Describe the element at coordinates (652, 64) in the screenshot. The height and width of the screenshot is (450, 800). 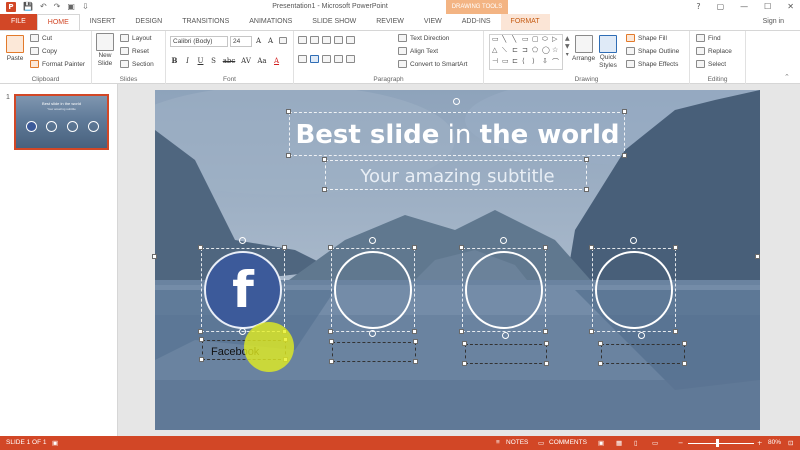
I see `shape-effects-button: Shape Effects` at that location.